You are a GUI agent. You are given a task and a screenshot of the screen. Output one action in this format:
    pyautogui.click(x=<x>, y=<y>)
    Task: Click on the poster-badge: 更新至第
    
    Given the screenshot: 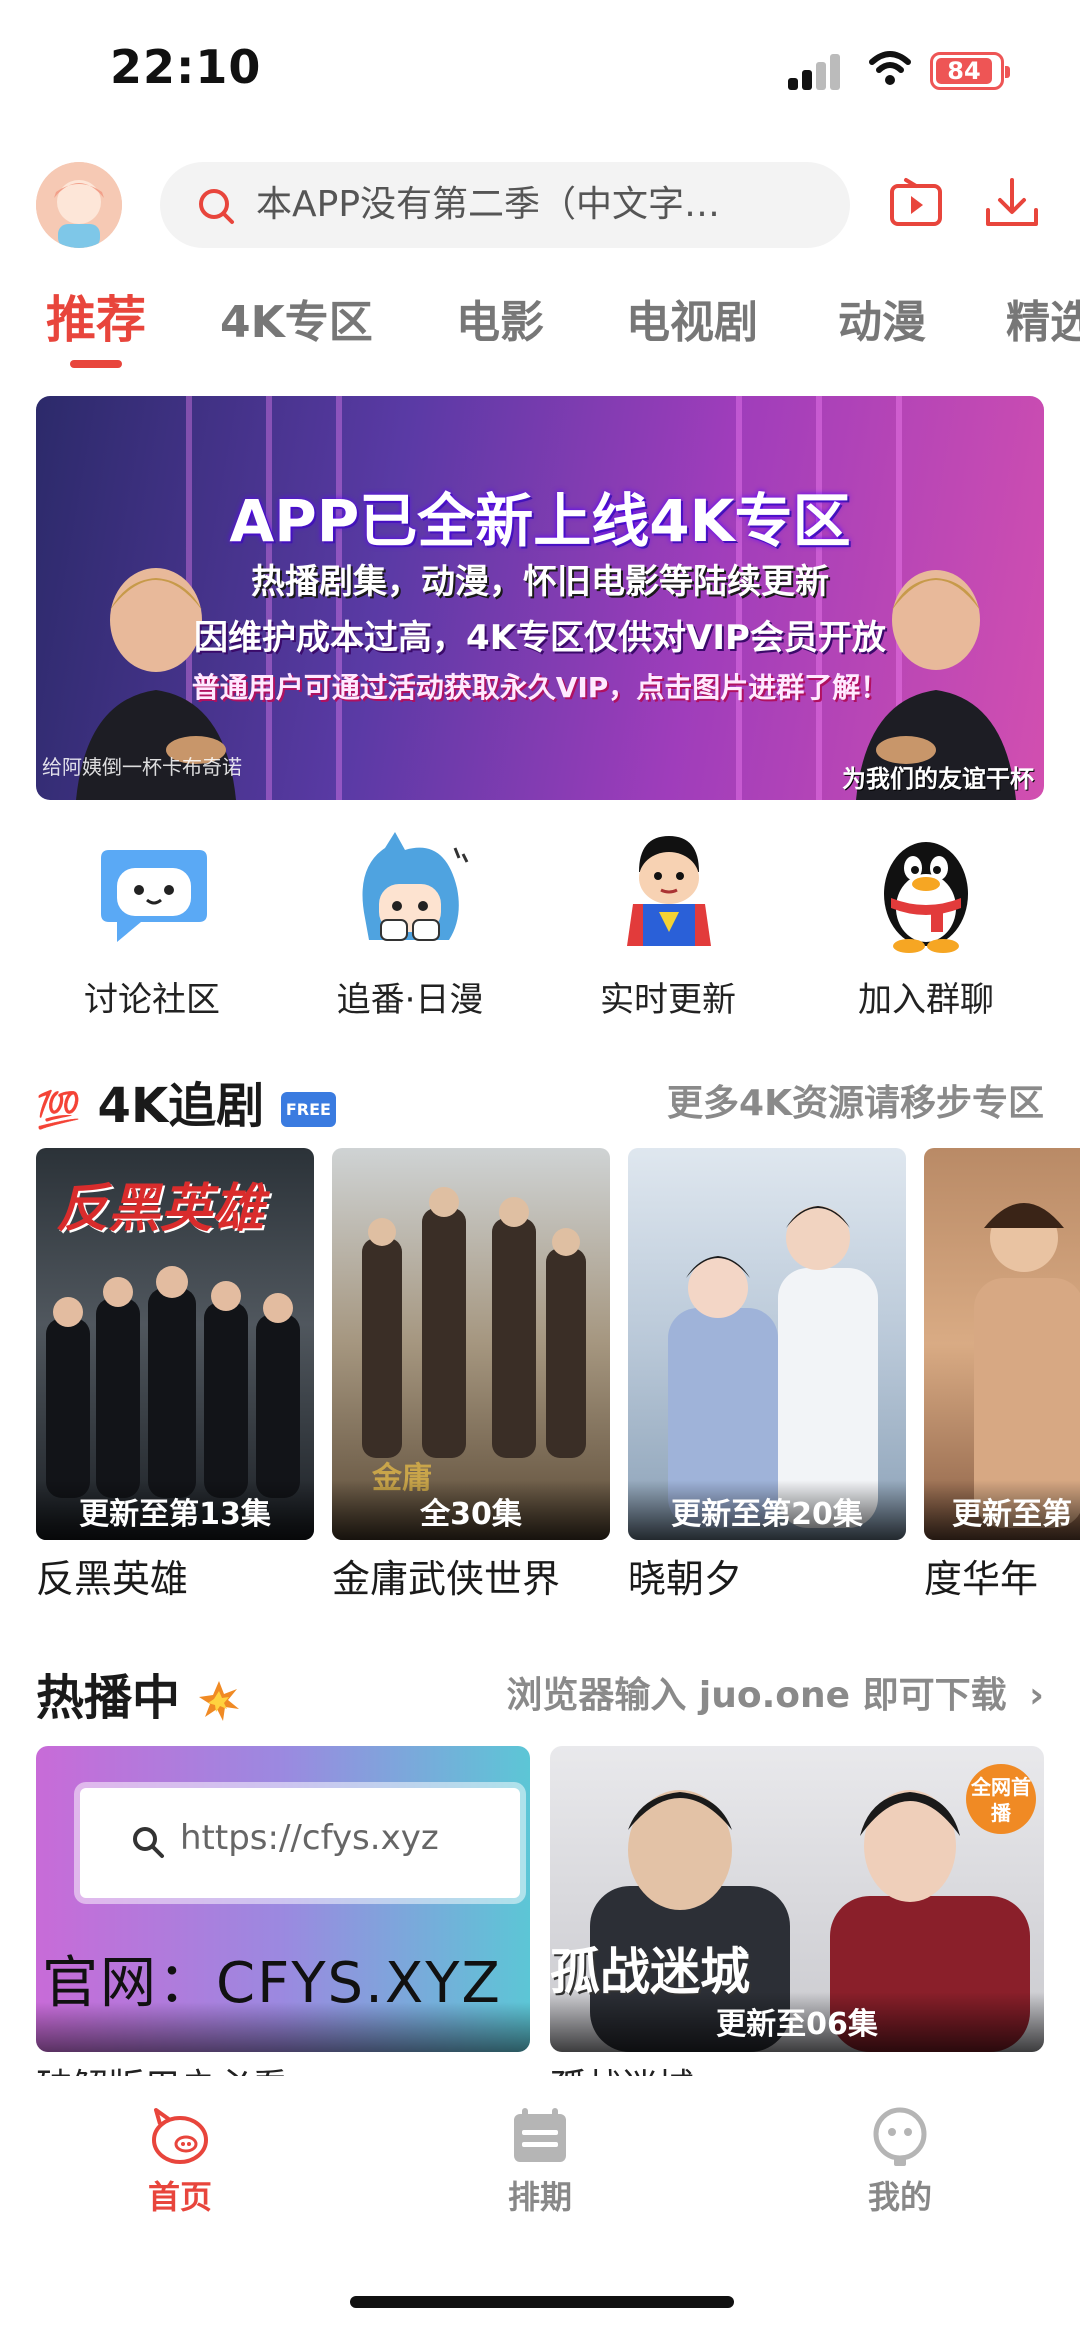 What is the action you would take?
    pyautogui.click(x=1002, y=1510)
    